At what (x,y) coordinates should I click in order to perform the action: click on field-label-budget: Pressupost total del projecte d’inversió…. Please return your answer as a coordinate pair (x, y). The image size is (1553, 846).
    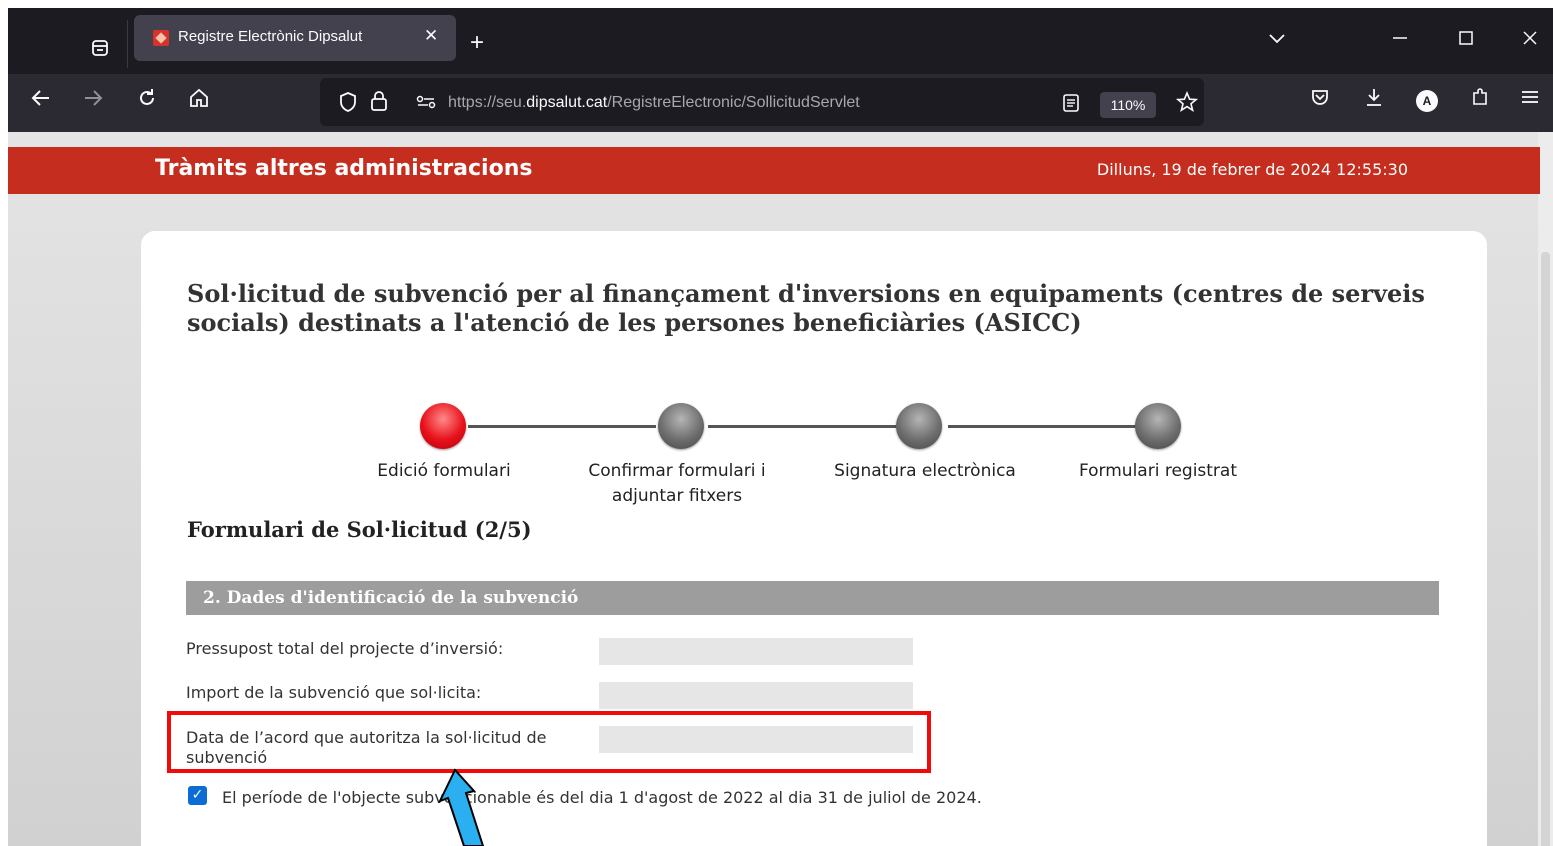
    Looking at the image, I should click on (345, 648).